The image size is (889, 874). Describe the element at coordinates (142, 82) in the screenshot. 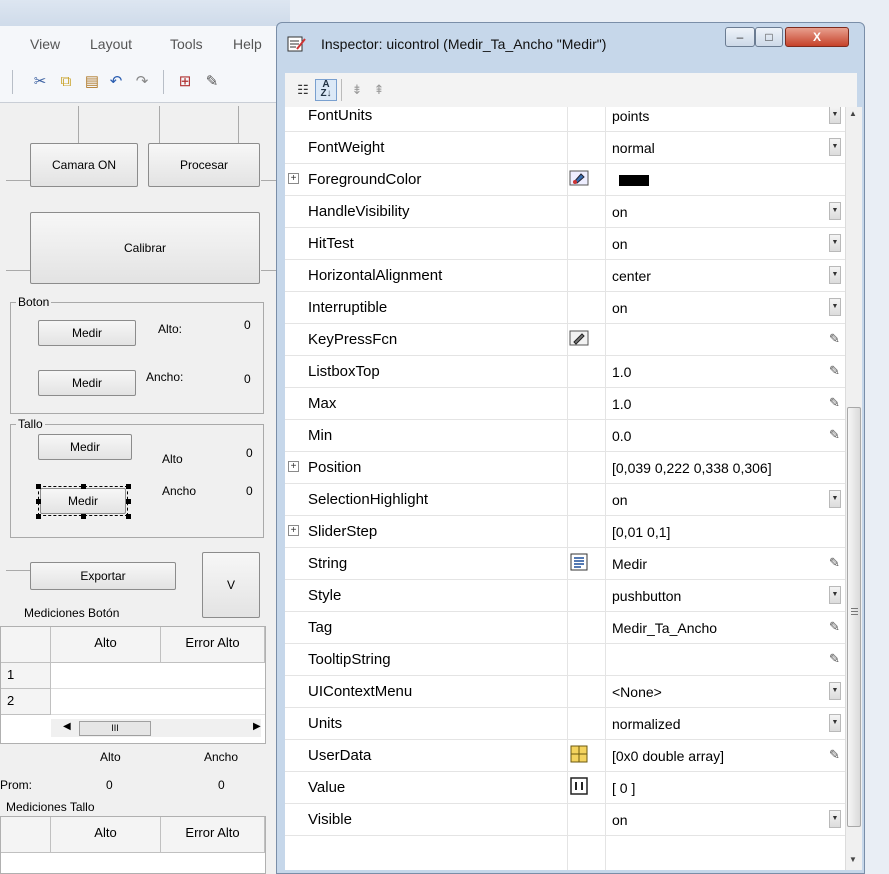

I see `redo-icon: ↷` at that location.